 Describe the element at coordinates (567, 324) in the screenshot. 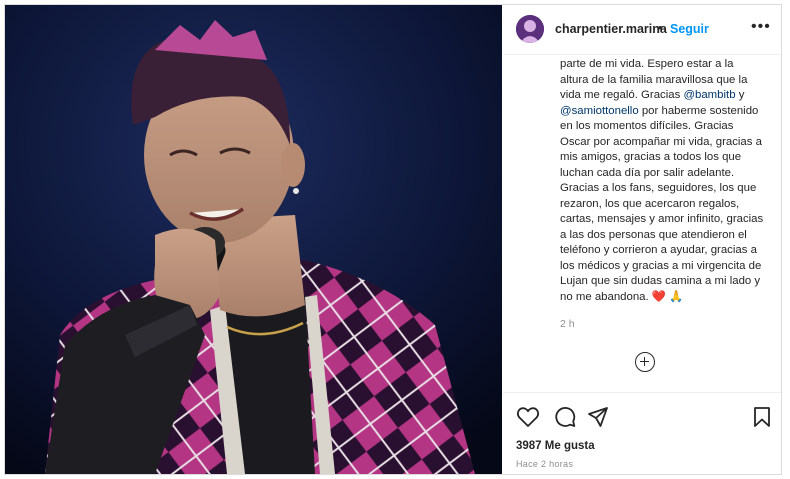

I see `caption-timestamp: 2 h` at that location.